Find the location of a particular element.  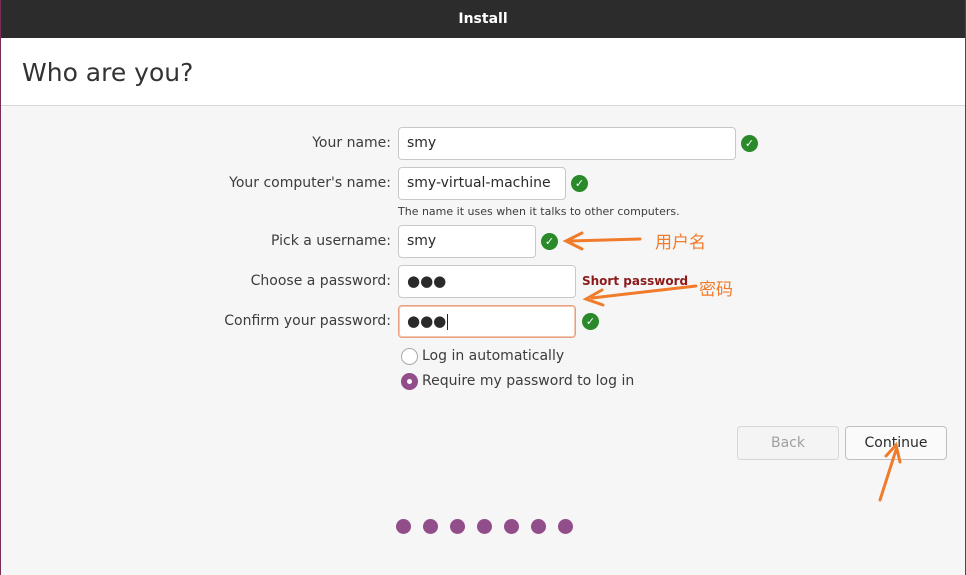

confirm-password-value: ●●● is located at coordinates (427, 321).